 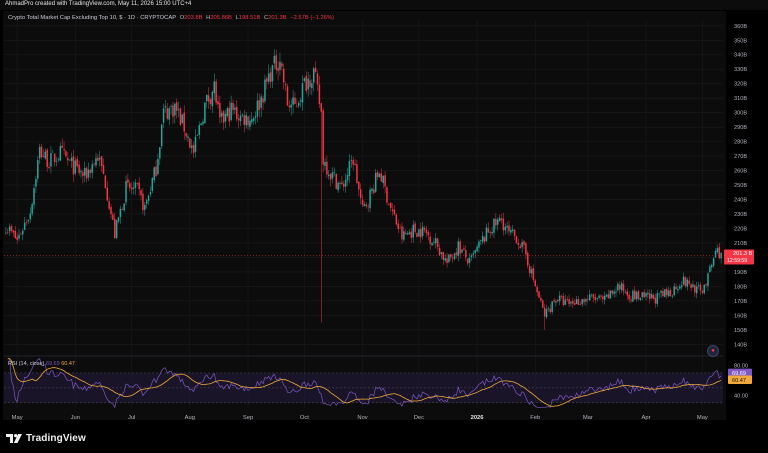 I want to click on high-value: 205.86B, so click(x=221, y=18).